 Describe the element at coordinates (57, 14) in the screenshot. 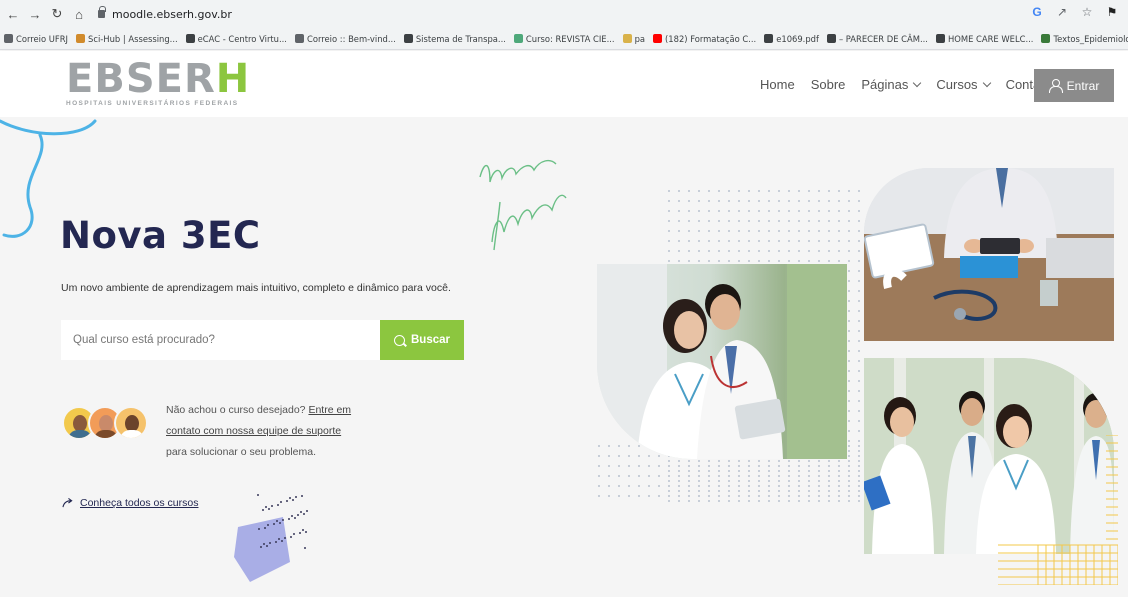

I see `reload-icon: ↻` at that location.